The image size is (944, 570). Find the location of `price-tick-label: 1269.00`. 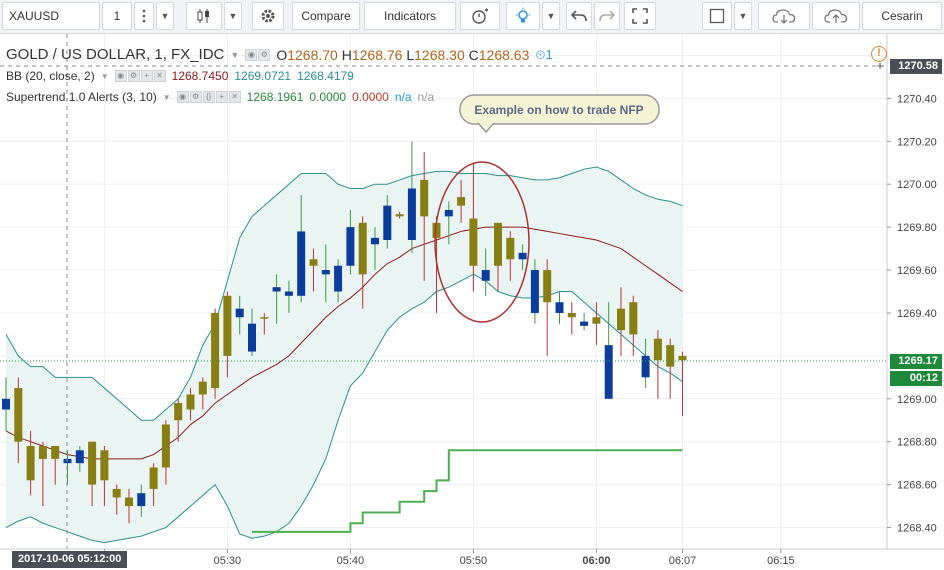

price-tick-label: 1269.00 is located at coordinates (917, 400).